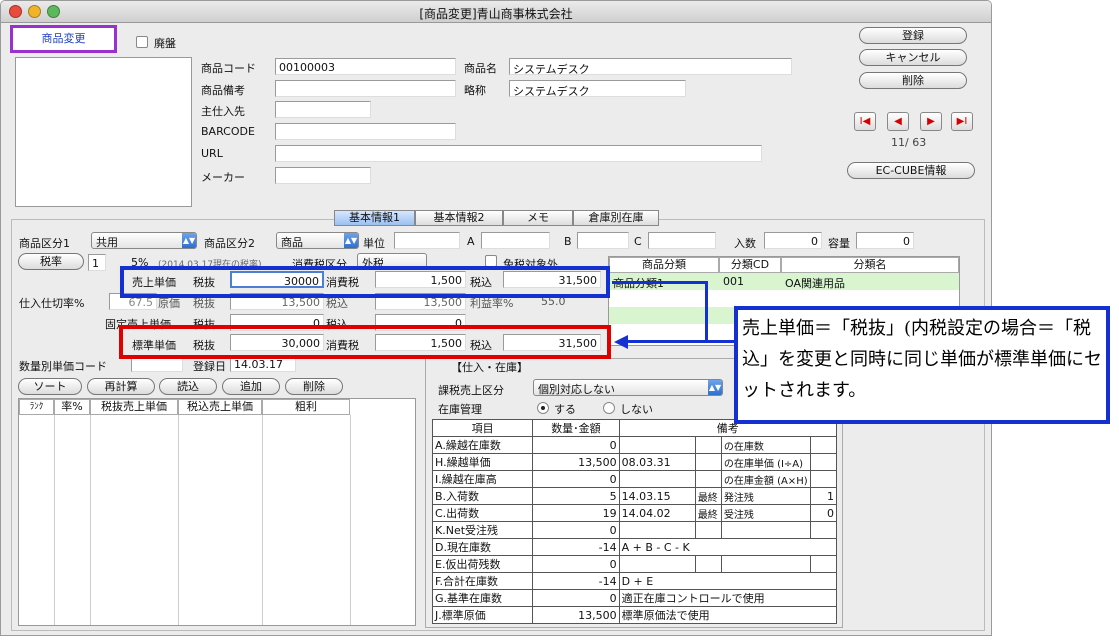 Image resolution: width=1119 pixels, height=642 pixels. Describe the element at coordinates (603, 240) in the screenshot. I see `b-field` at that location.